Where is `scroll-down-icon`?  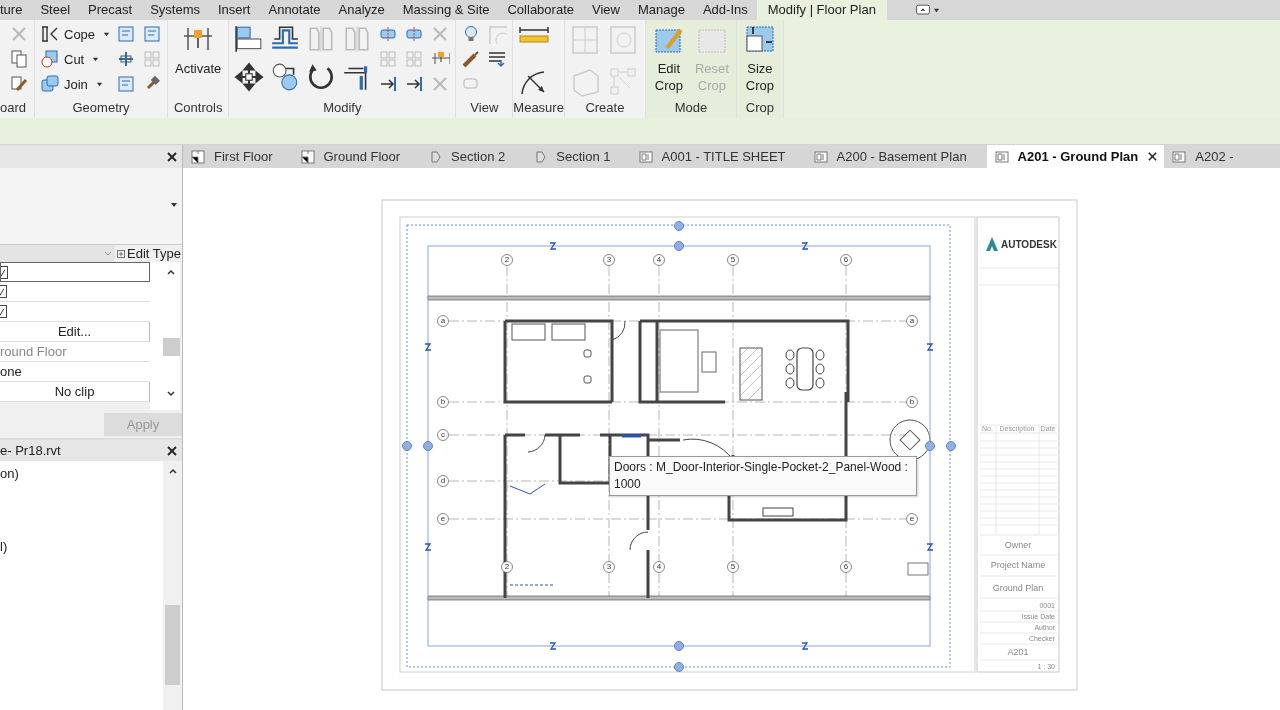 scroll-down-icon is located at coordinates (171, 394).